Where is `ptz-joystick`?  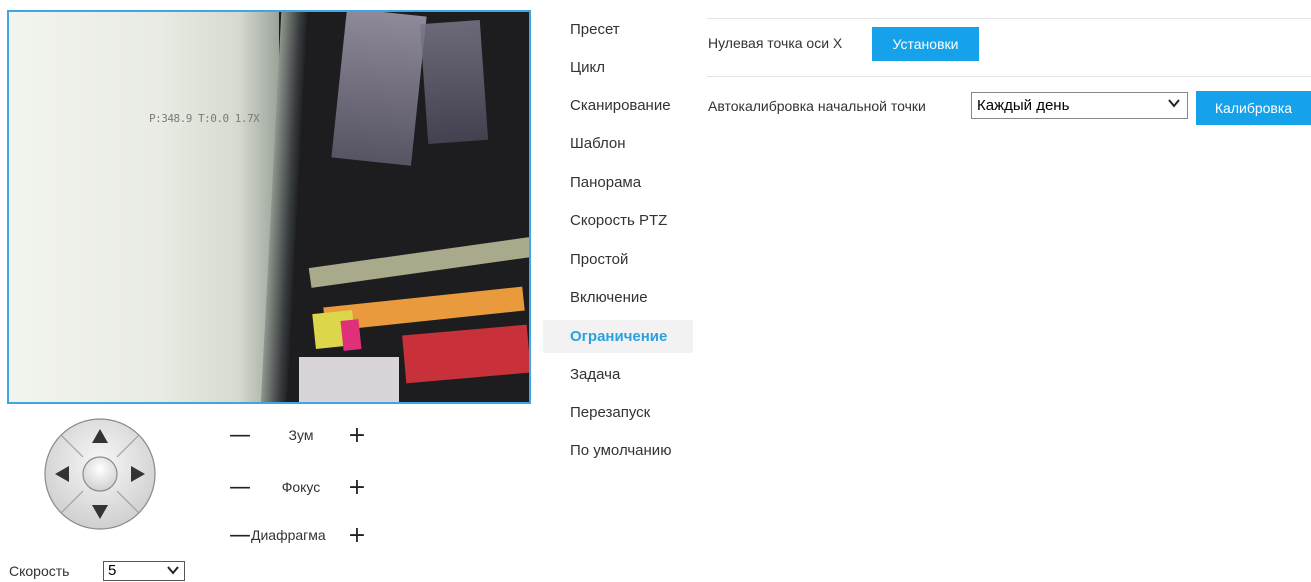
ptz-joystick is located at coordinates (100, 474).